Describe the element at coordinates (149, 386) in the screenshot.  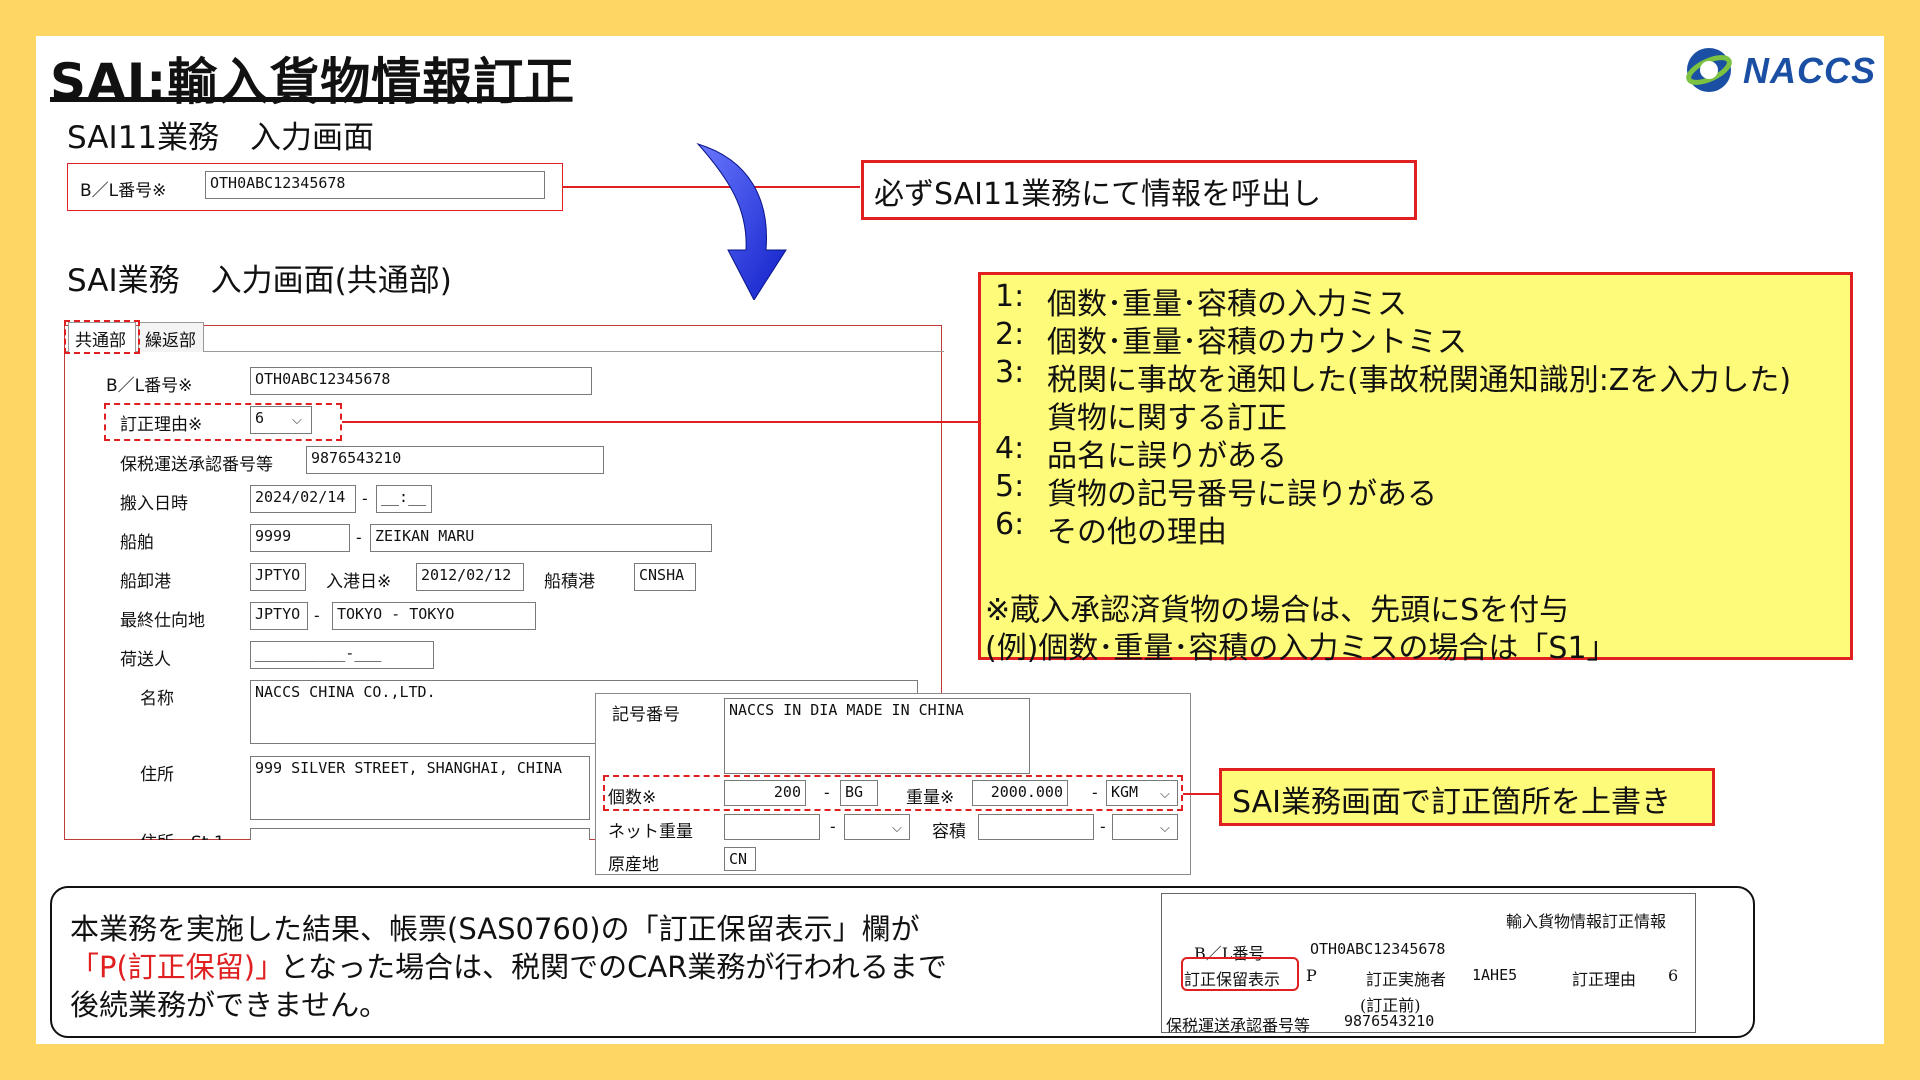
I see `bl-label: B／L番号※` at that location.